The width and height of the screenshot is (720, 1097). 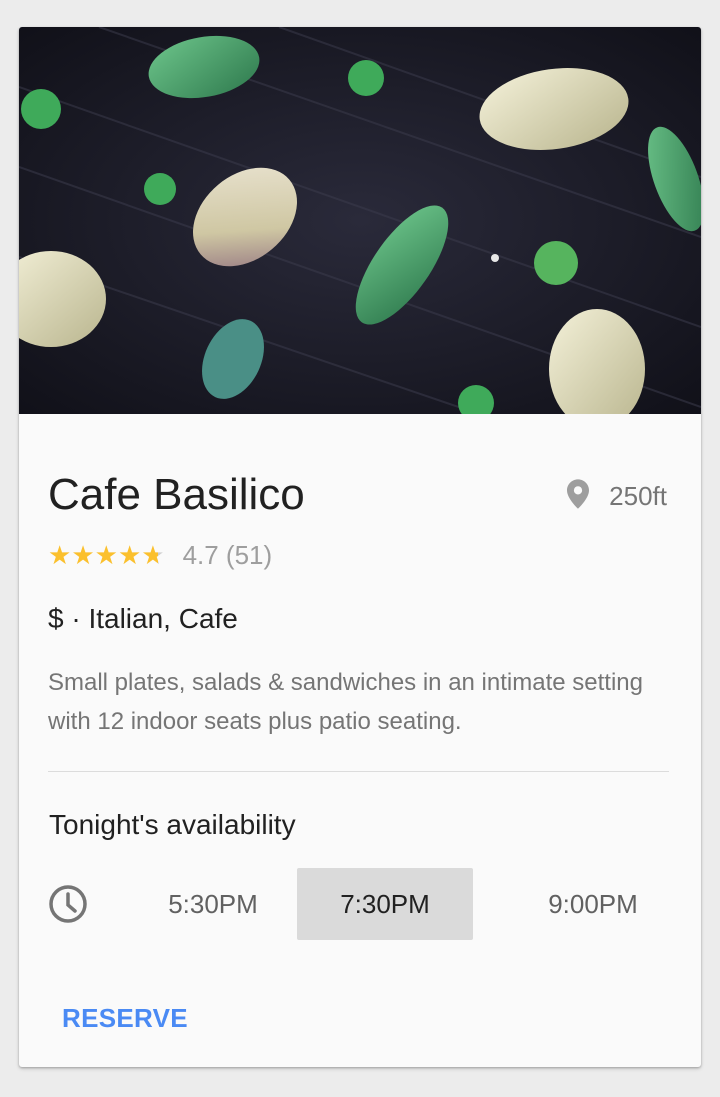 What do you see at coordinates (358, 771) in the screenshot?
I see `divider` at bounding box center [358, 771].